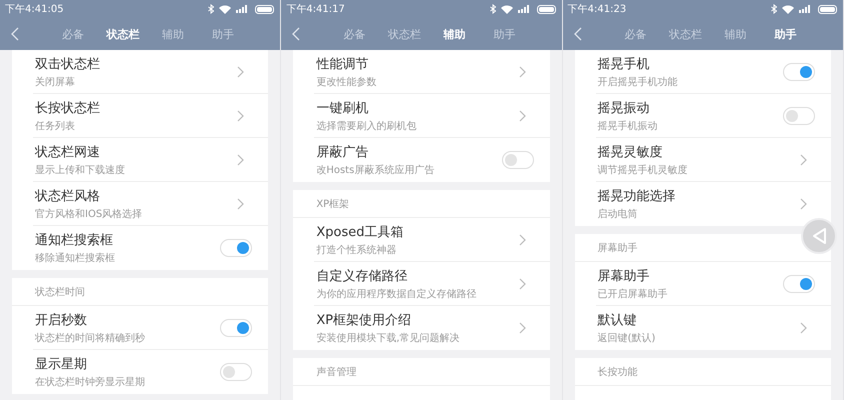 The height and width of the screenshot is (400, 844). I want to click on setting-subtitle: 为你的应用程序数据自定义存储路径, so click(397, 294).